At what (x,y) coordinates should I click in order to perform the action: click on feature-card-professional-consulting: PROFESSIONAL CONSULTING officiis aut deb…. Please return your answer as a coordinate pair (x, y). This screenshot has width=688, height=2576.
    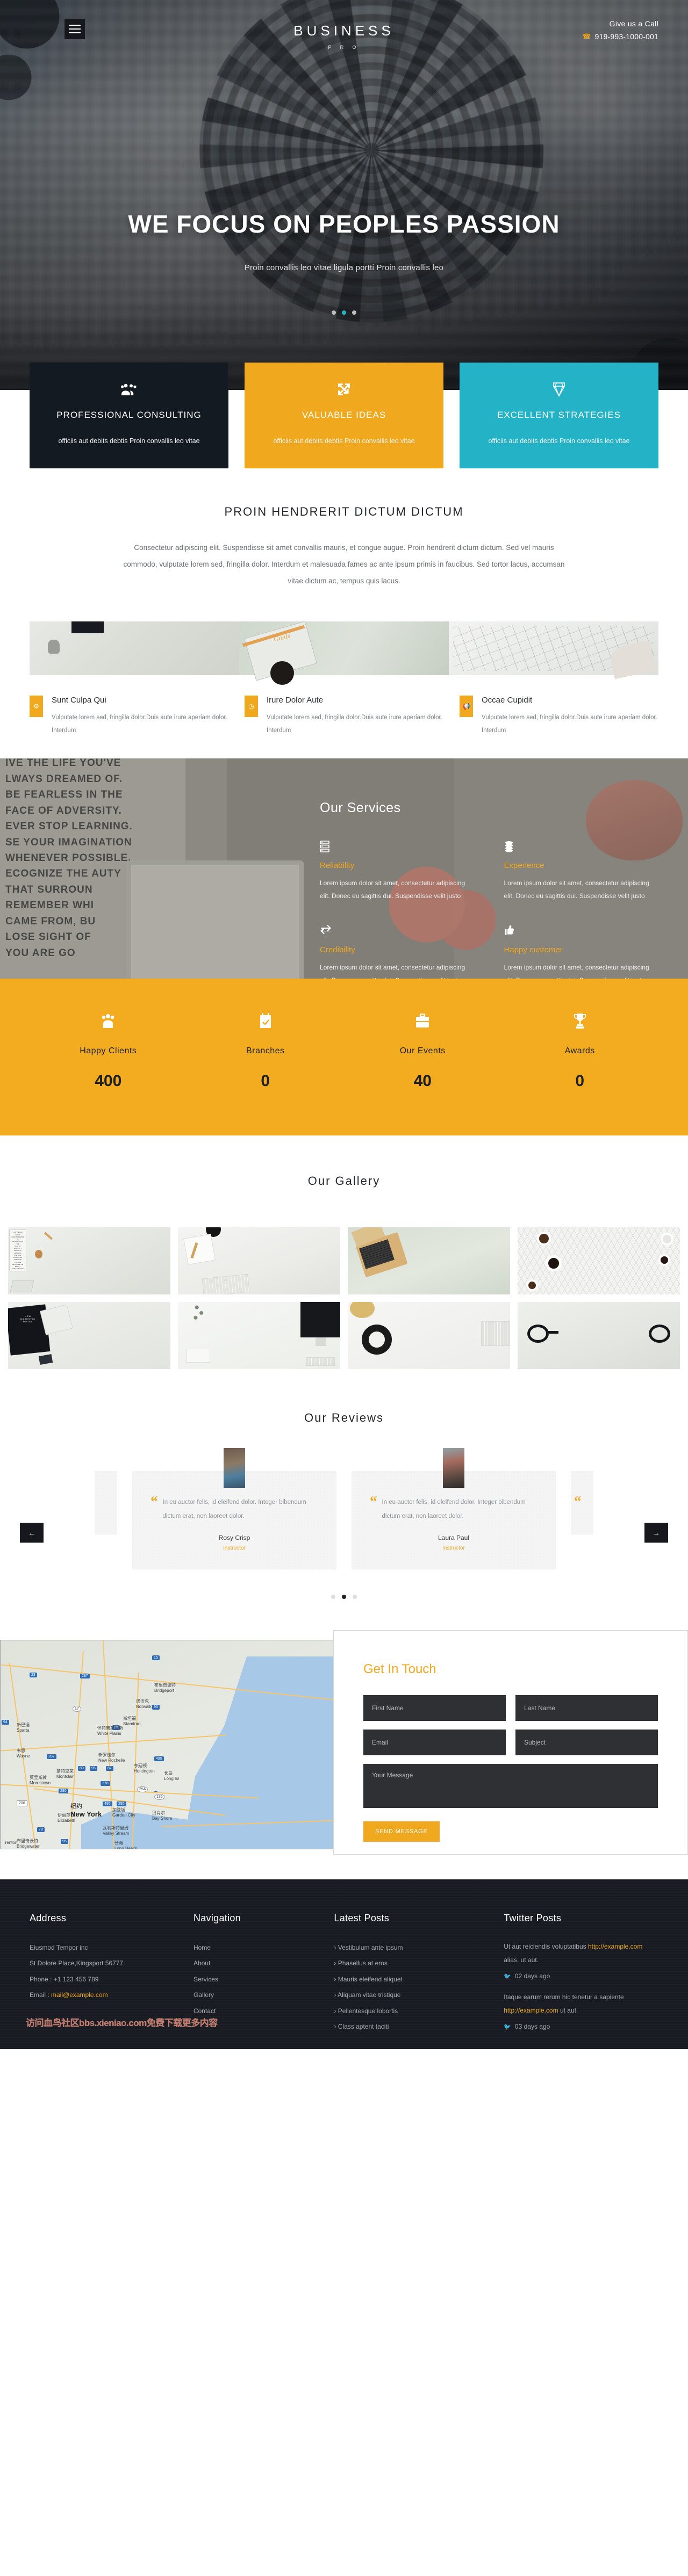
    Looking at the image, I should click on (129, 415).